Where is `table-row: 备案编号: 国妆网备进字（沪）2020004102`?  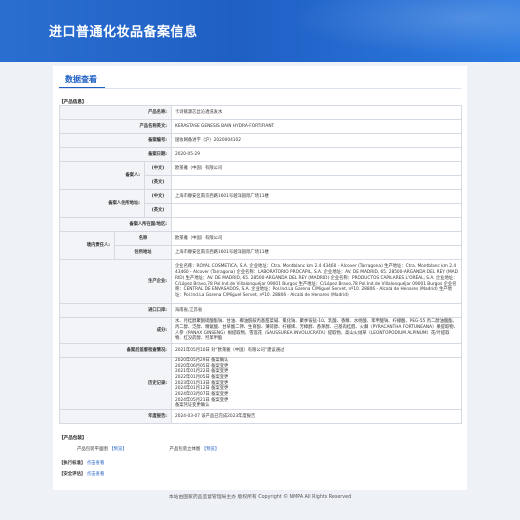
table-row: 备案编号: 国妆网备进字（沪）2020004102 is located at coordinates (260, 140).